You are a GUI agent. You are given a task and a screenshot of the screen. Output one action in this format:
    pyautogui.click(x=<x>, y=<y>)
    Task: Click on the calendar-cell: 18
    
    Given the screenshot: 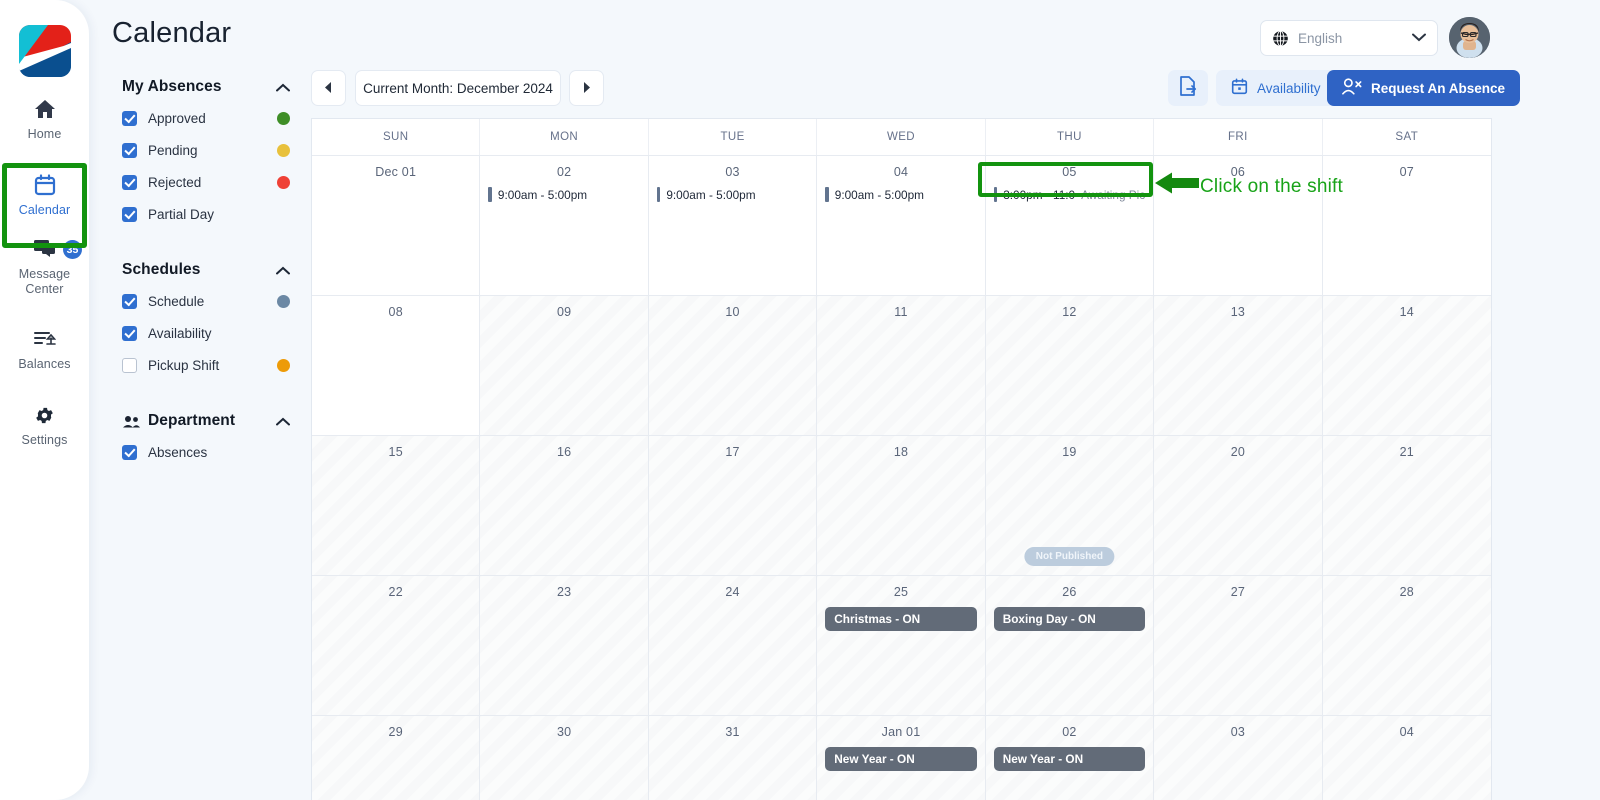 What is the action you would take?
    pyautogui.click(x=901, y=505)
    